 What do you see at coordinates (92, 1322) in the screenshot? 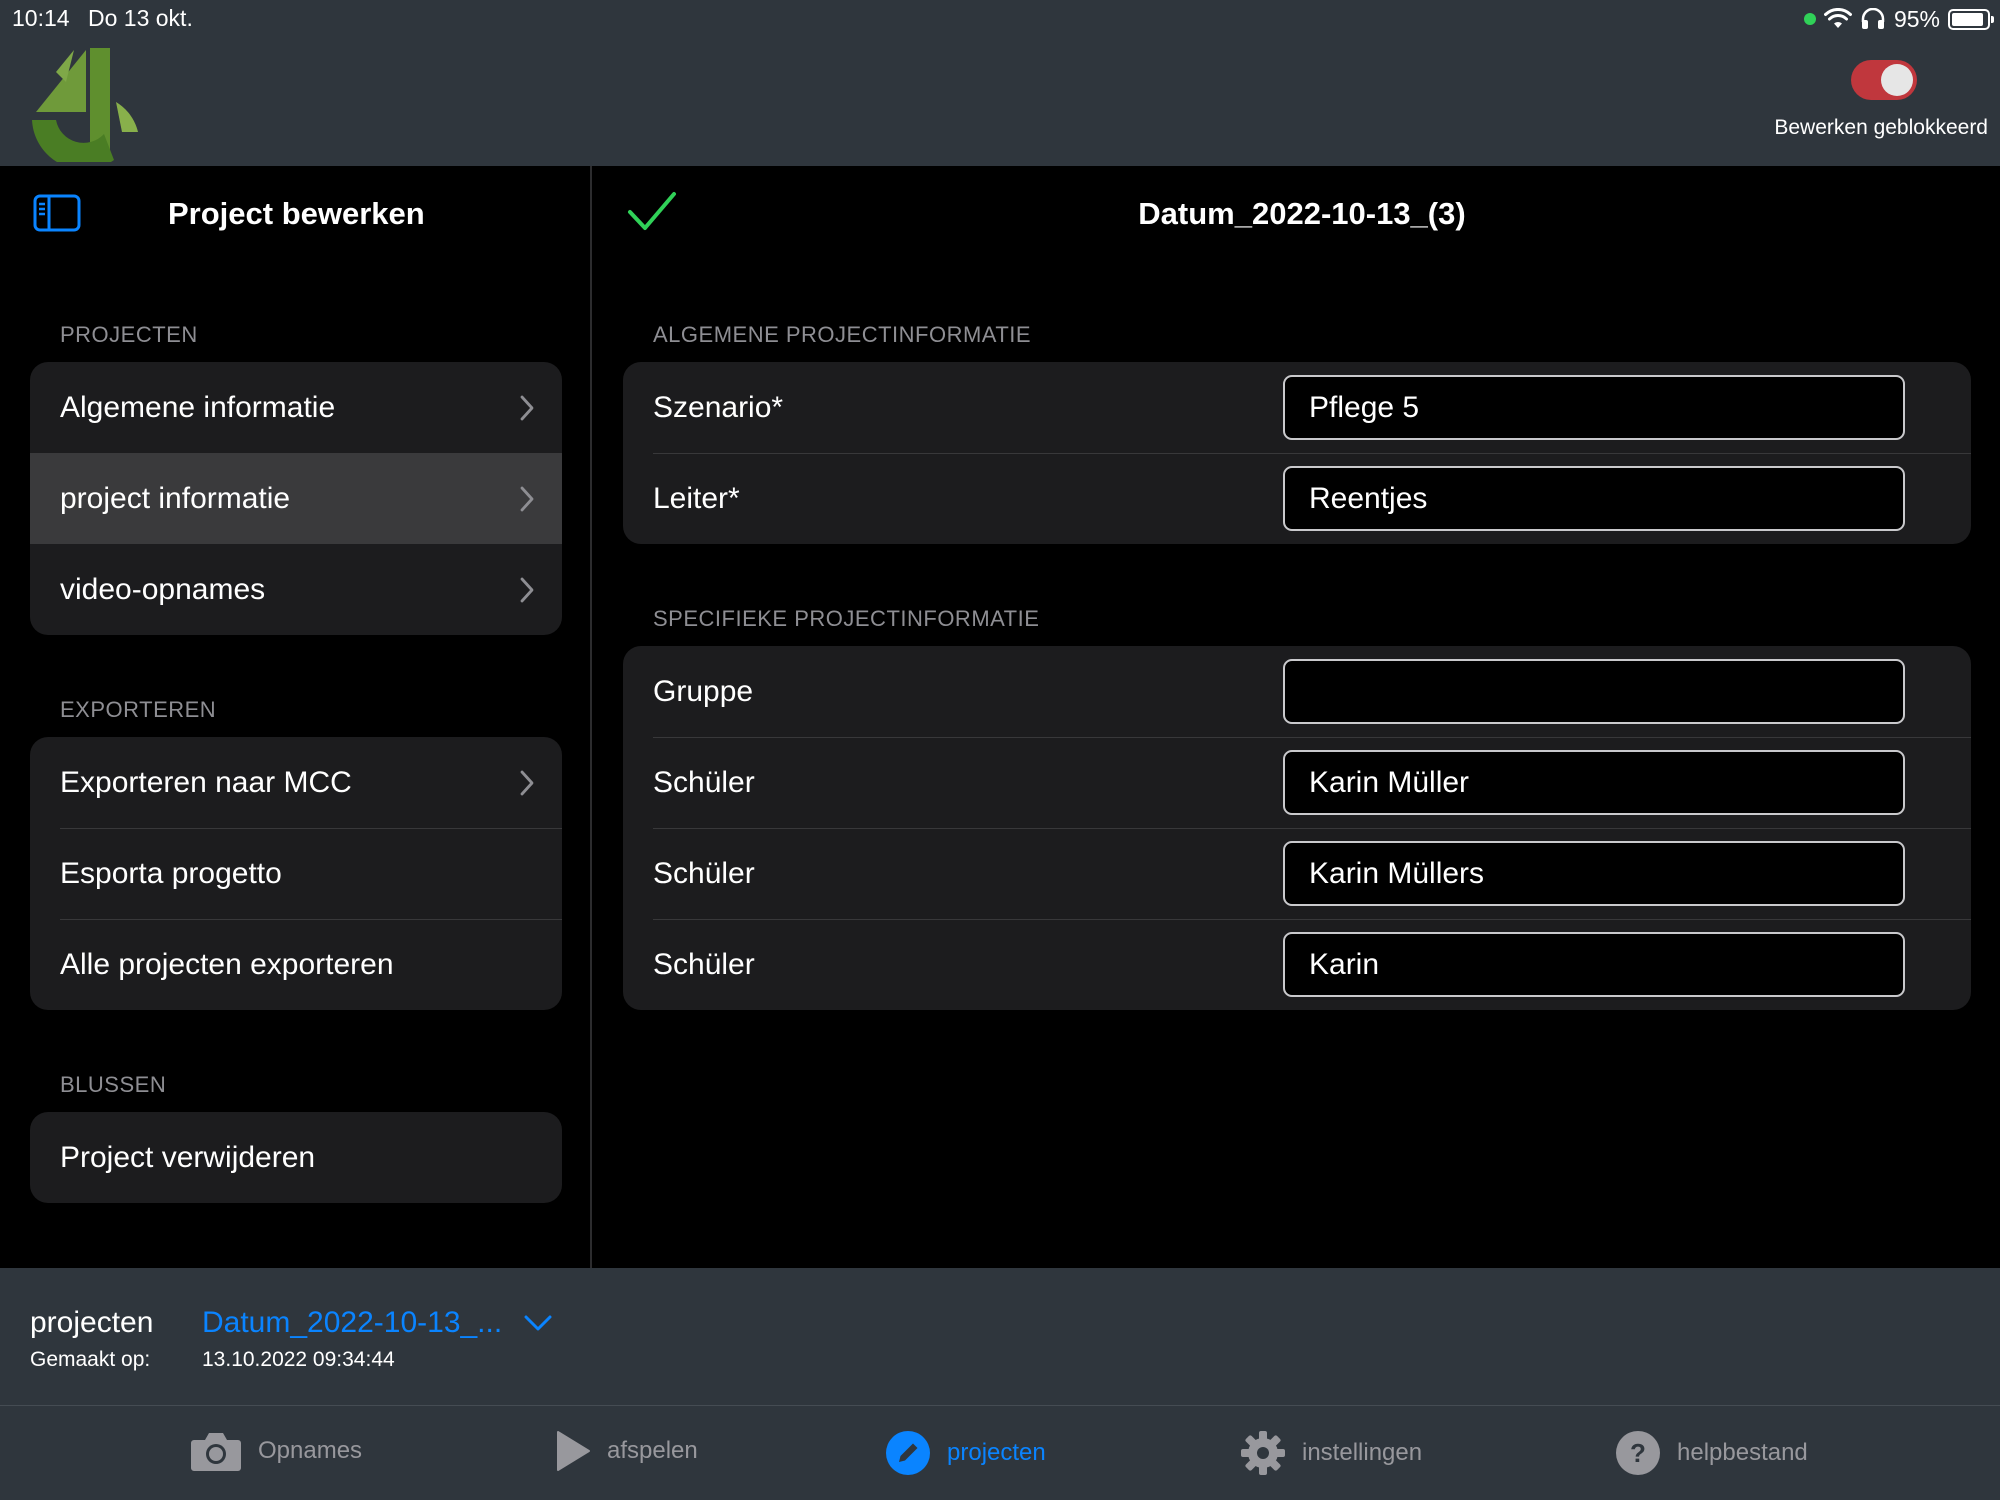
I see `project-label: projecten` at bounding box center [92, 1322].